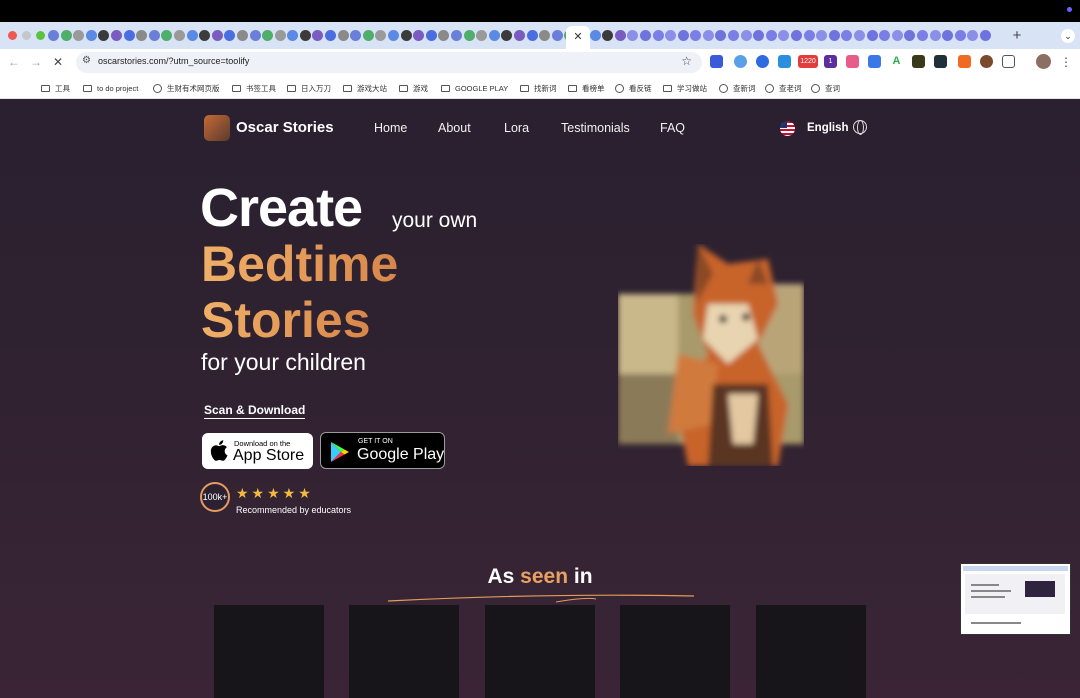  What do you see at coordinates (516, 128) in the screenshot?
I see `nav-lora: Lora` at bounding box center [516, 128].